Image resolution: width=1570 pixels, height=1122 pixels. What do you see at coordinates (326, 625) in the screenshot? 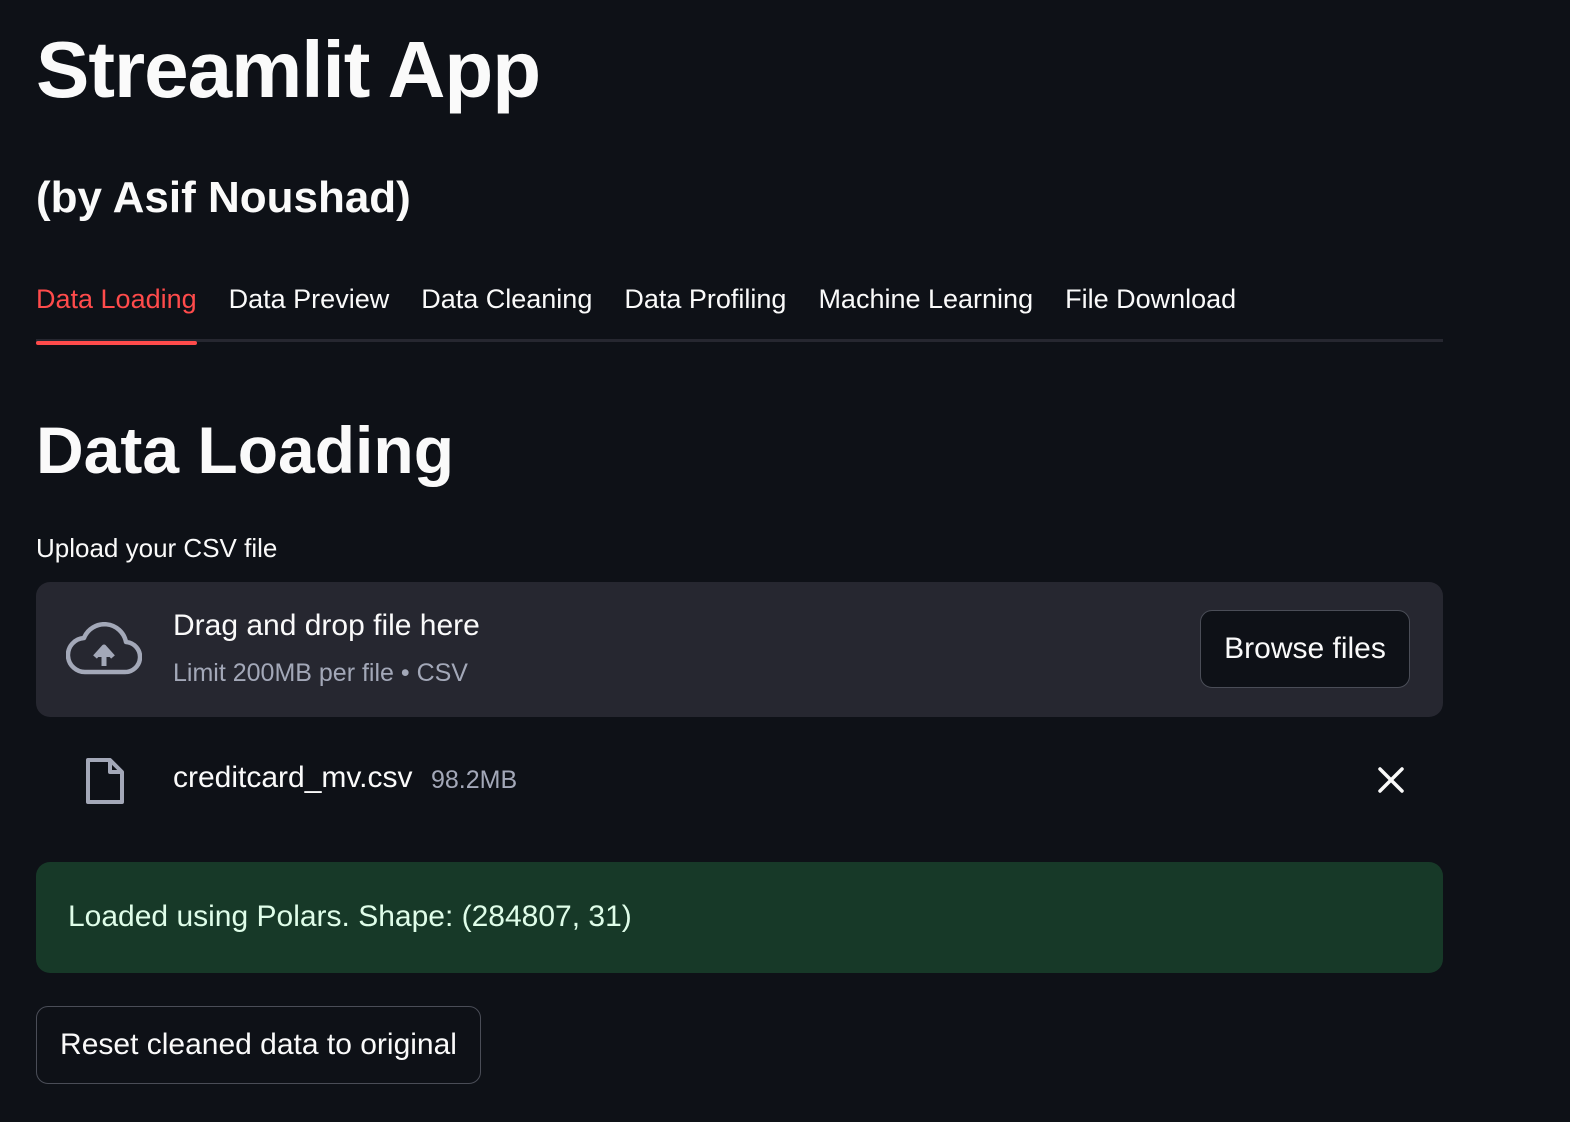
I see `dropzone-instructions: Drag and drop file here` at bounding box center [326, 625].